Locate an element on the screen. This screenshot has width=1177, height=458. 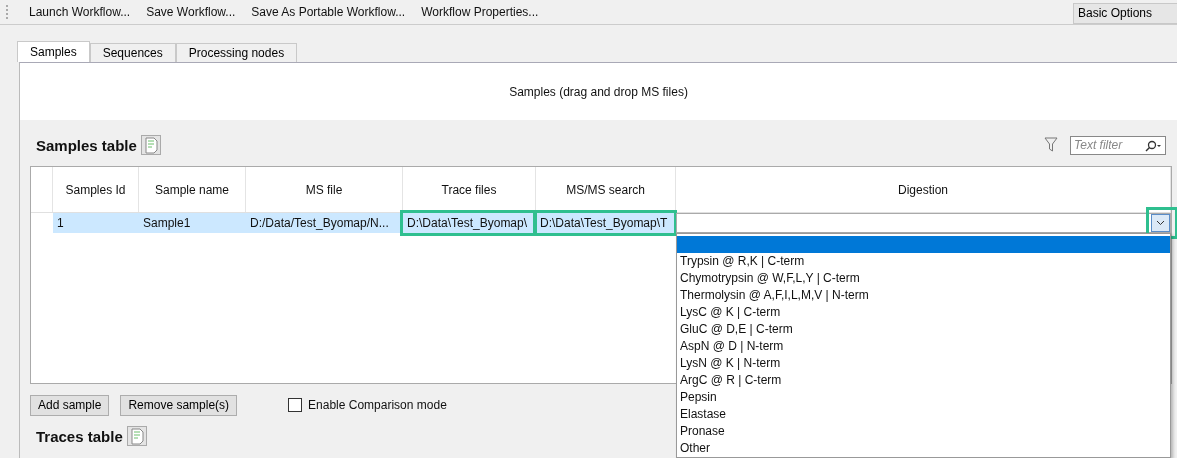
column-header: Sample name is located at coordinates (191, 189).